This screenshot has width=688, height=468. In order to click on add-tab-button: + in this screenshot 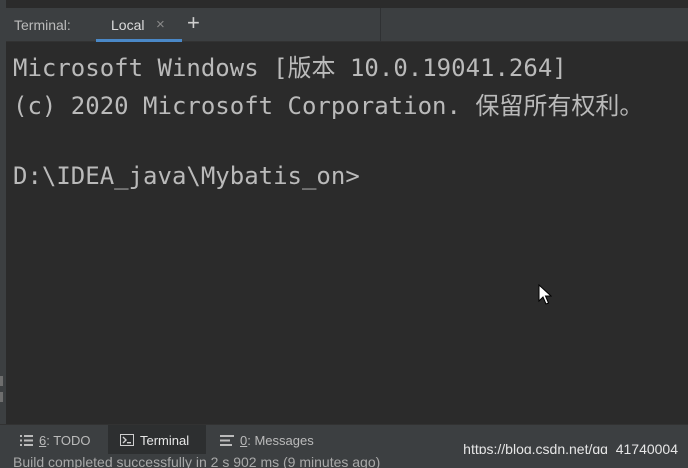, I will do `click(193, 23)`.